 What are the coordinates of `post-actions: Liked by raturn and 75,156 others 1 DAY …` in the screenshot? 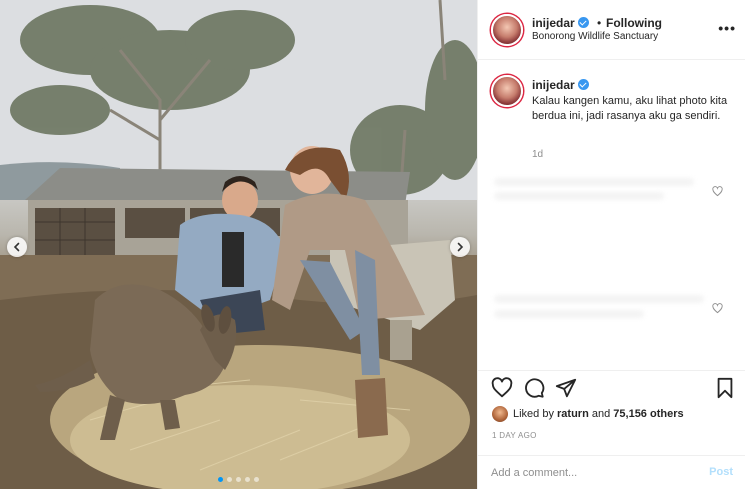 It's located at (611, 415).